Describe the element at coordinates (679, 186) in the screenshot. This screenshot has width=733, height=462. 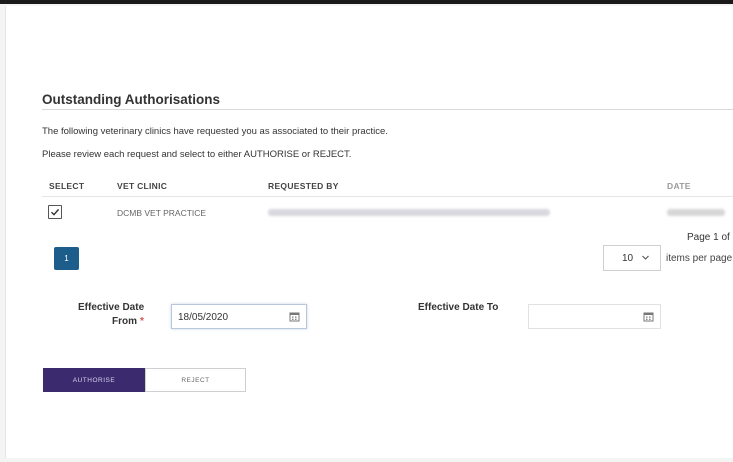
I see `column-header-date: DATE` at that location.